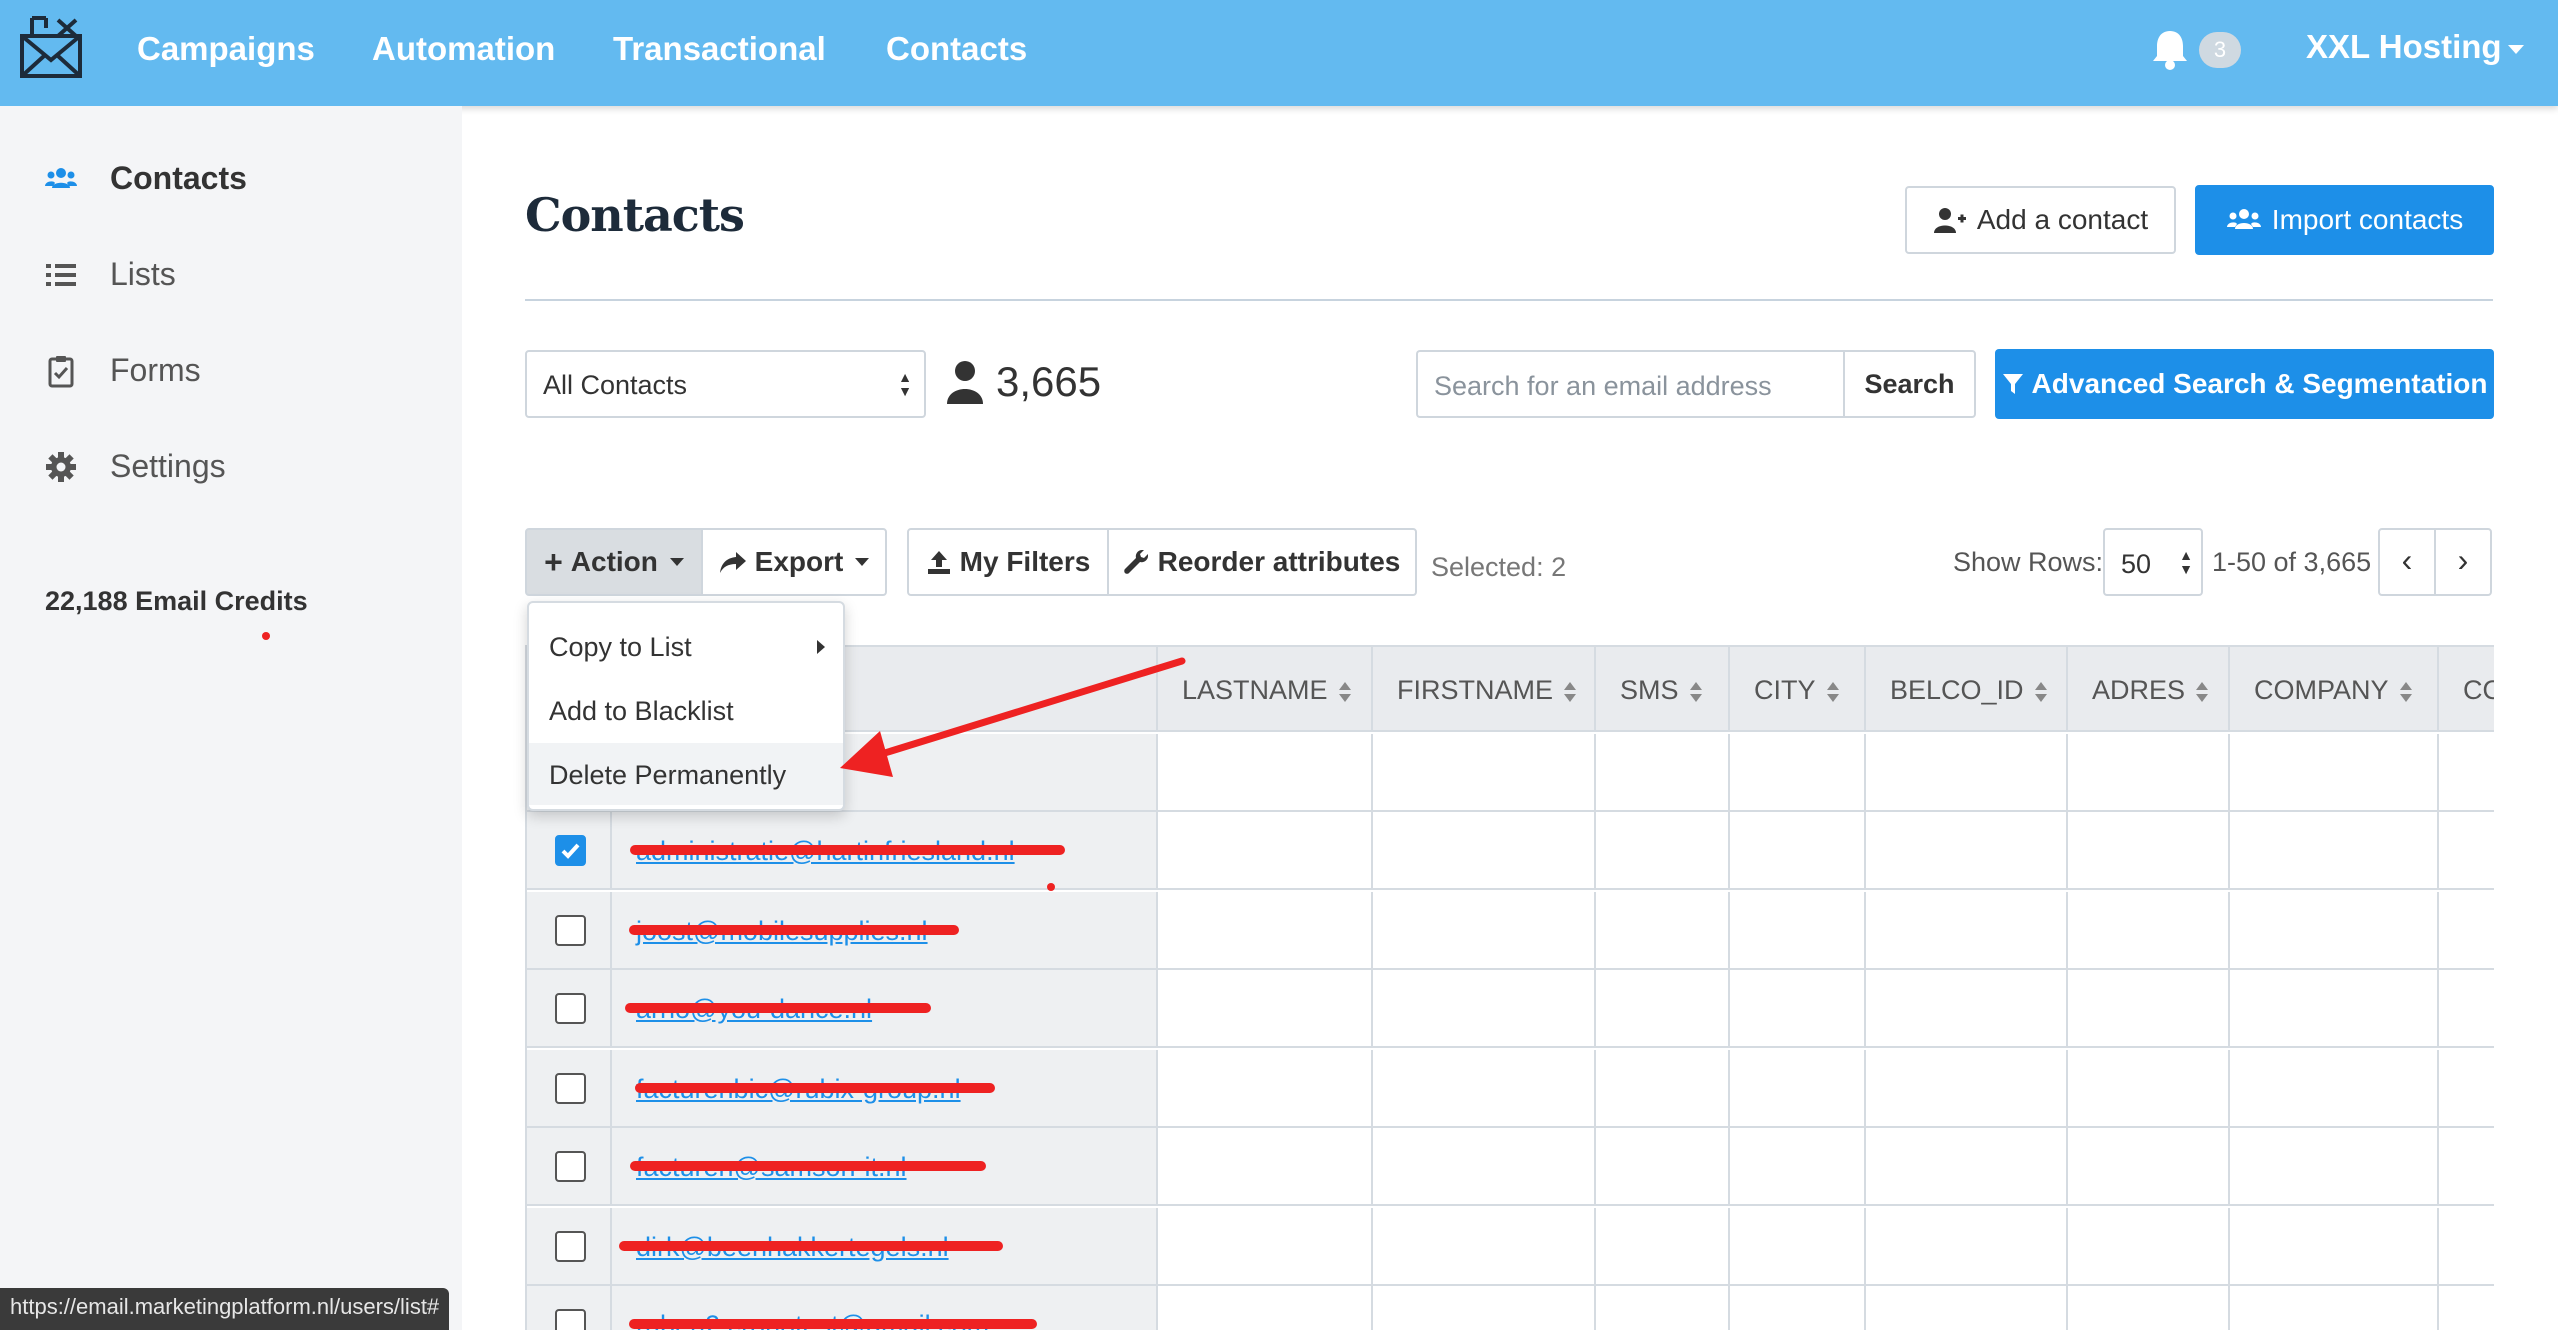 This screenshot has height=1330, width=2558. What do you see at coordinates (821, 647) in the screenshot?
I see `chevron-right-icon` at bounding box center [821, 647].